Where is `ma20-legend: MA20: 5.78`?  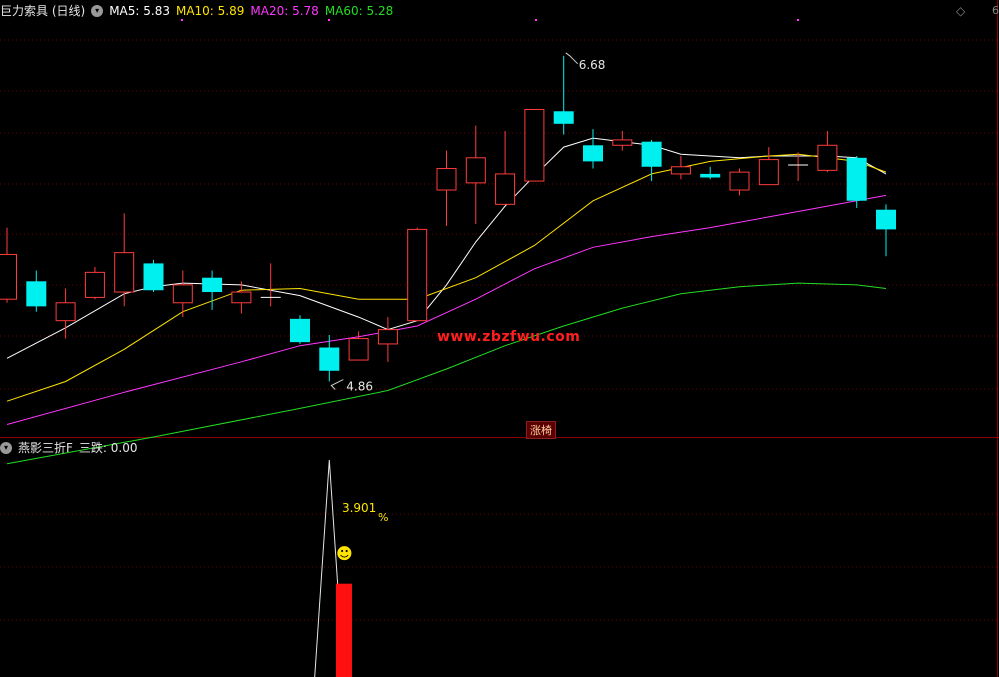
ma20-legend: MA20: 5.78 is located at coordinates (284, 11).